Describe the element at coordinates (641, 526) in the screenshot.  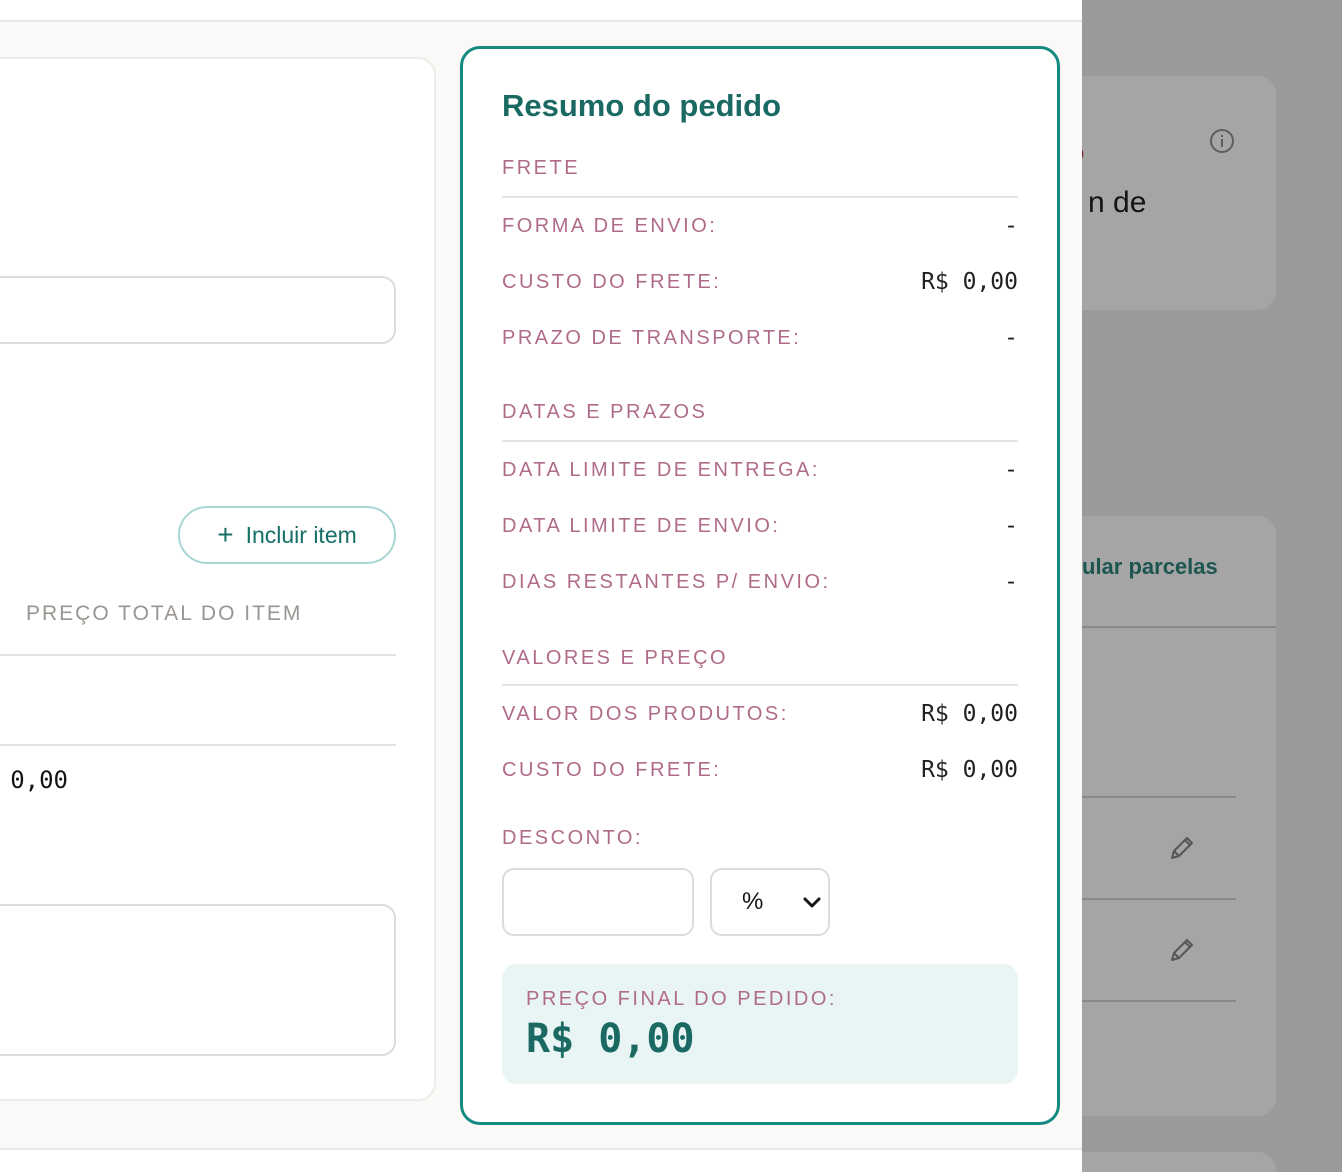
I see `ship-deadline-label: DATA LIMITE DE ENVIO:` at that location.